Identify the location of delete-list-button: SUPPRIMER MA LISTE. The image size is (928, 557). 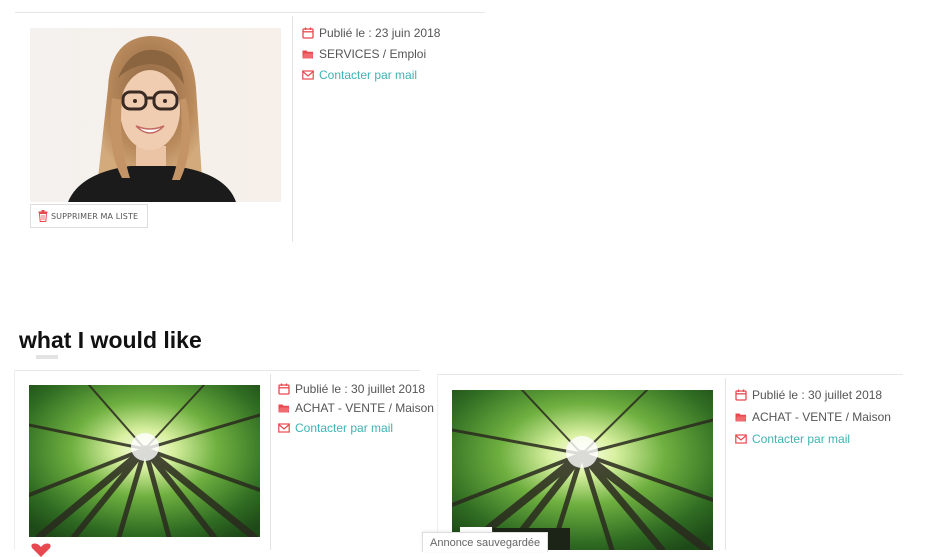
(89, 216).